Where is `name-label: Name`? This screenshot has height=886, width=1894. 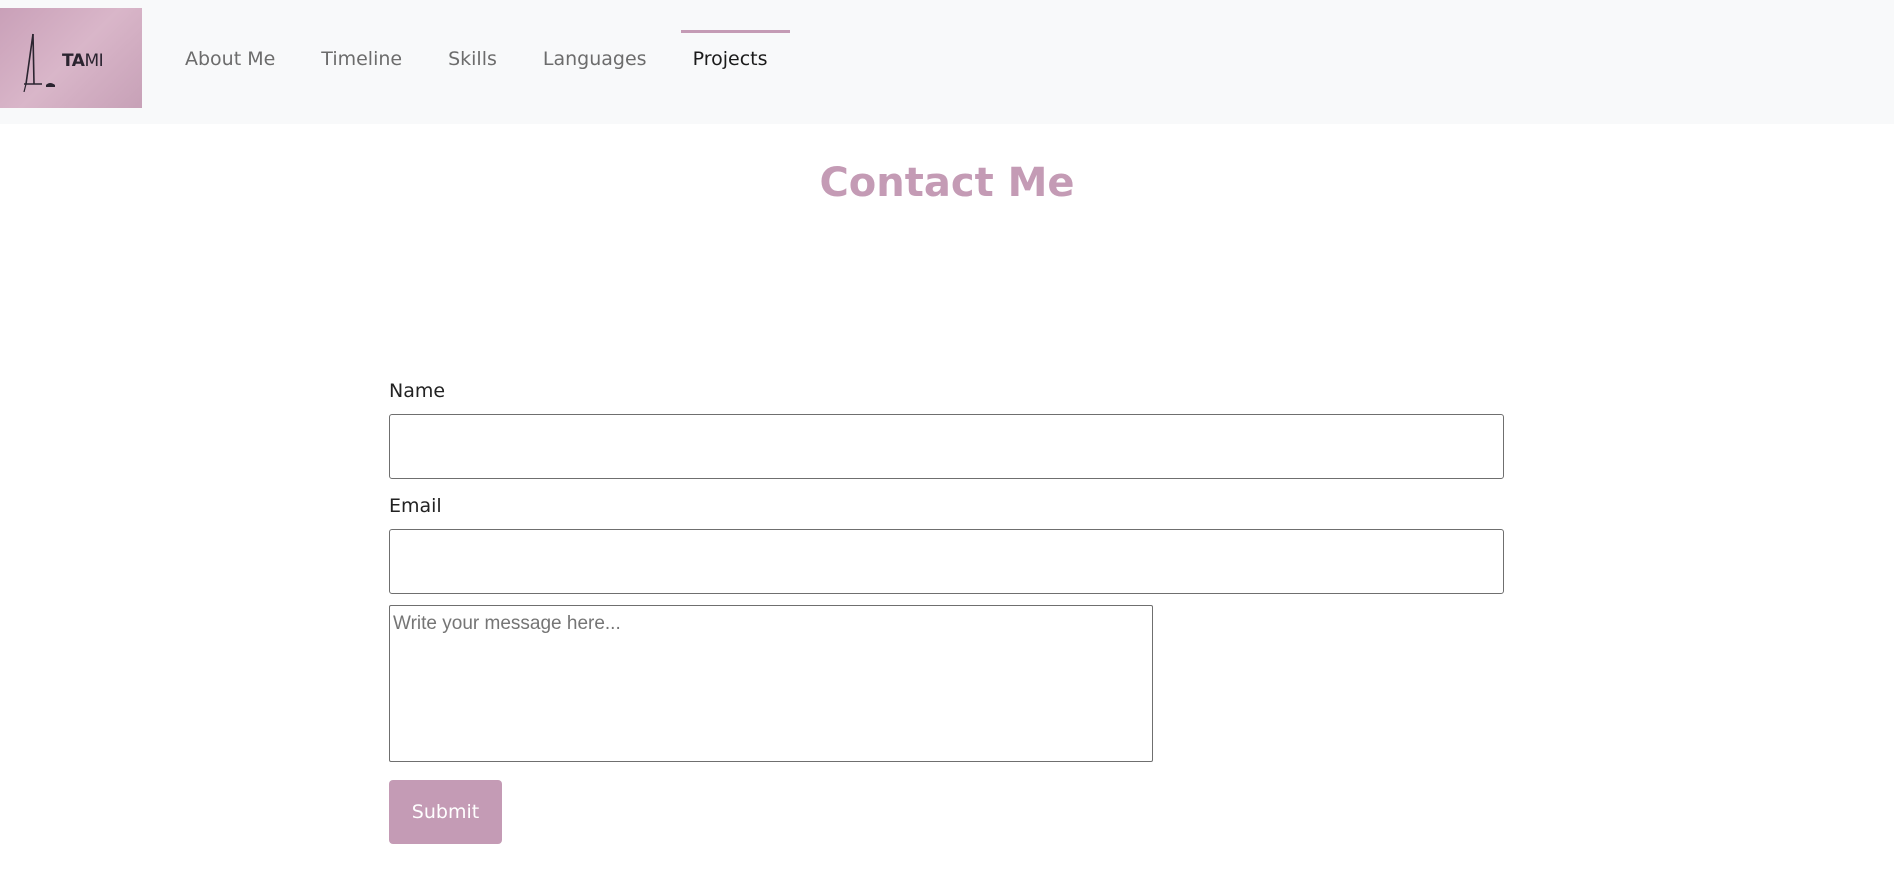
name-label: Name is located at coordinates (417, 391).